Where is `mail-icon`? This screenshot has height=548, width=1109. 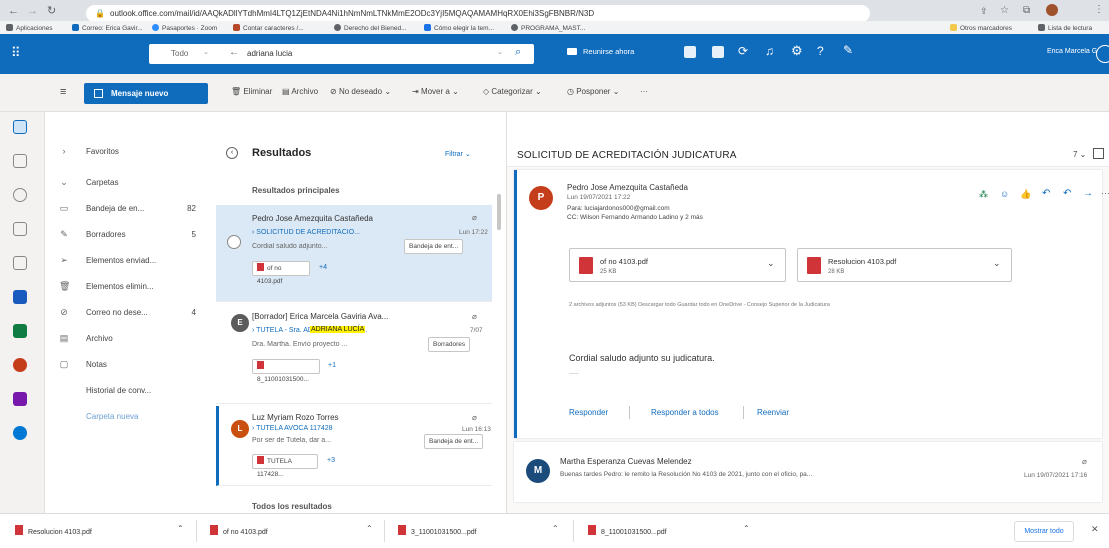
mail-icon is located at coordinates (20, 127).